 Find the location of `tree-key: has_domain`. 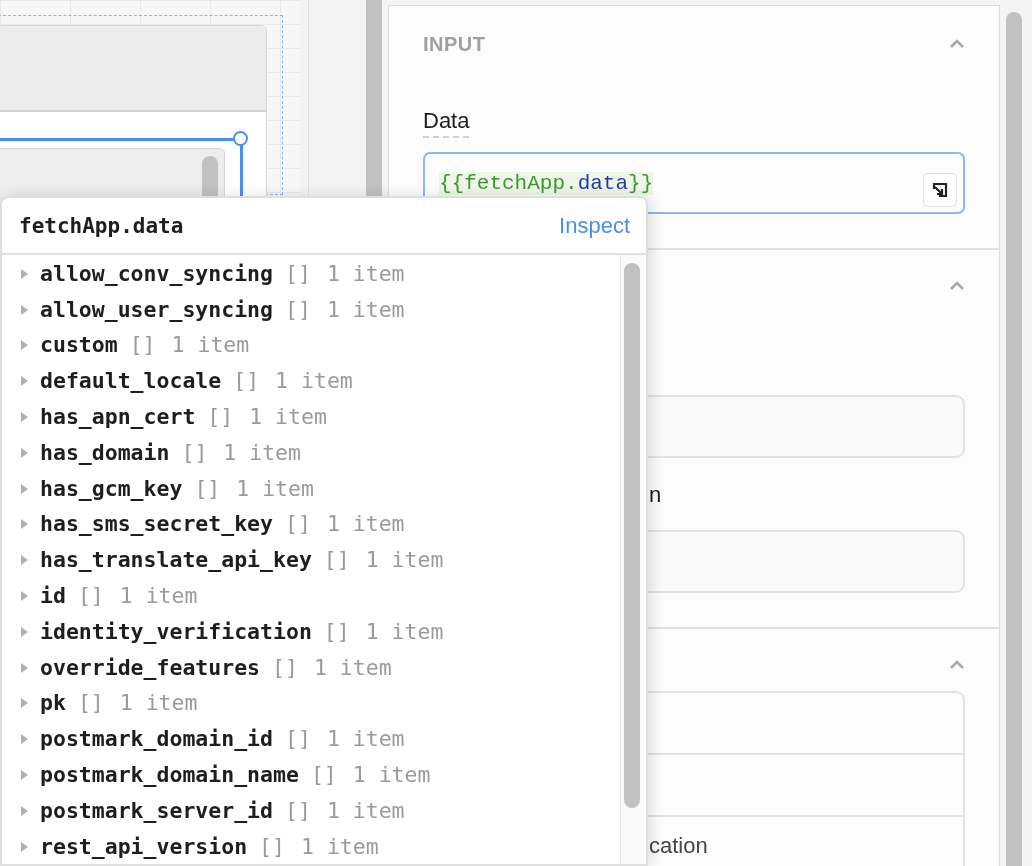

tree-key: has_domain is located at coordinates (105, 452).